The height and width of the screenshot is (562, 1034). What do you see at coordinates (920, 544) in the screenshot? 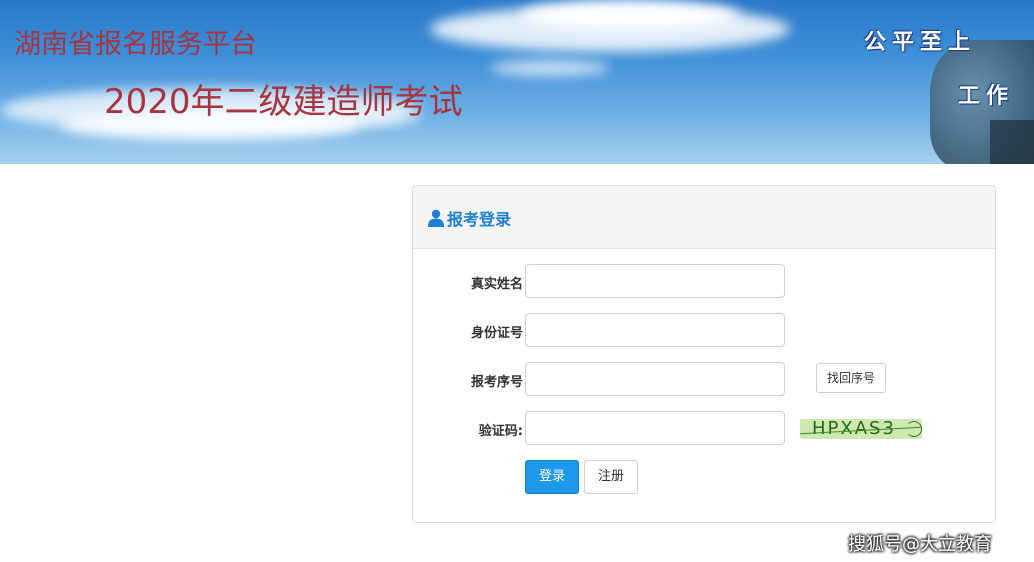
I see `watermark-text: 搜狐号@大立教育` at bounding box center [920, 544].